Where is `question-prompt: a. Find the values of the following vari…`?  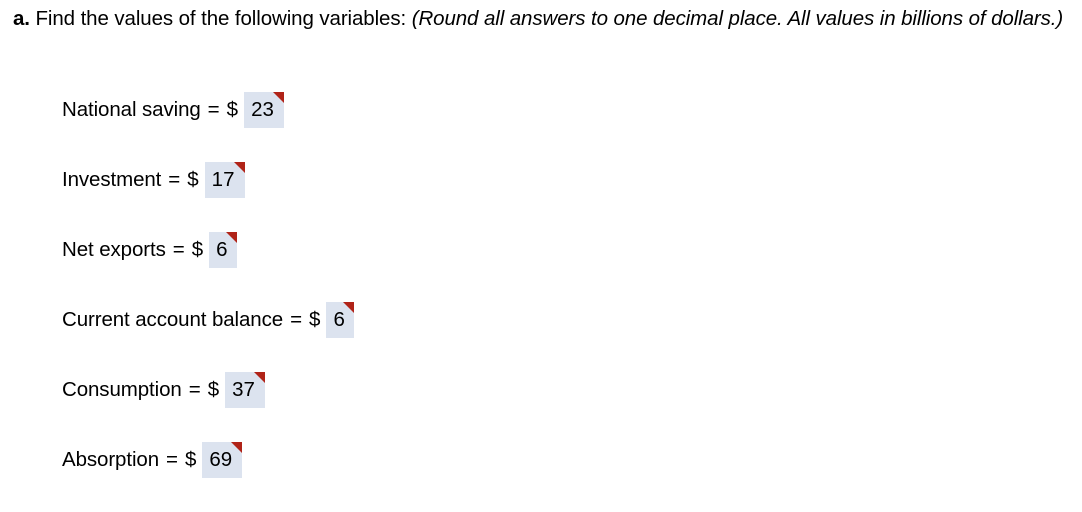 question-prompt: a. Find the values of the following vari… is located at coordinates (543, 18).